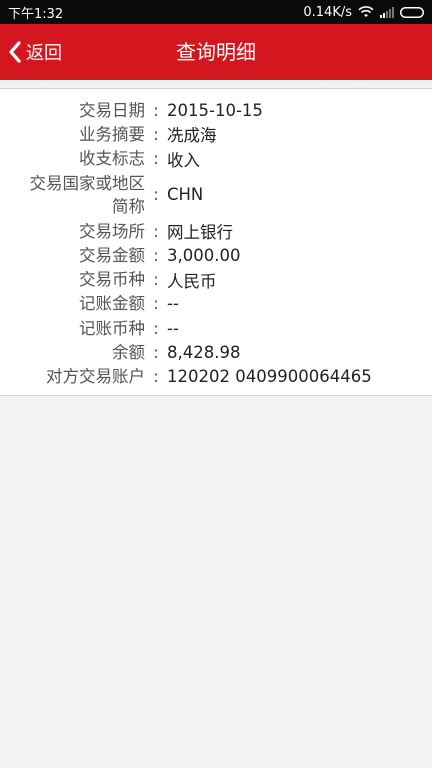  What do you see at coordinates (128, 353) in the screenshot?
I see `row-label: 余额` at bounding box center [128, 353].